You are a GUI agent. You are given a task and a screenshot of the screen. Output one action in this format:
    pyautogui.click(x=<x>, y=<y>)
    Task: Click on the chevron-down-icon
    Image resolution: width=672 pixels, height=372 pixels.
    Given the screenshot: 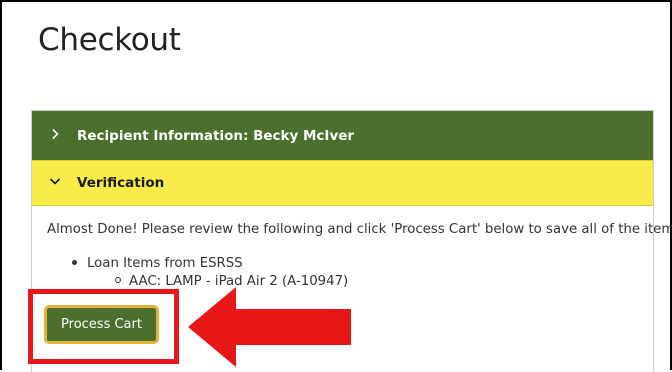 What is the action you would take?
    pyautogui.click(x=57, y=183)
    